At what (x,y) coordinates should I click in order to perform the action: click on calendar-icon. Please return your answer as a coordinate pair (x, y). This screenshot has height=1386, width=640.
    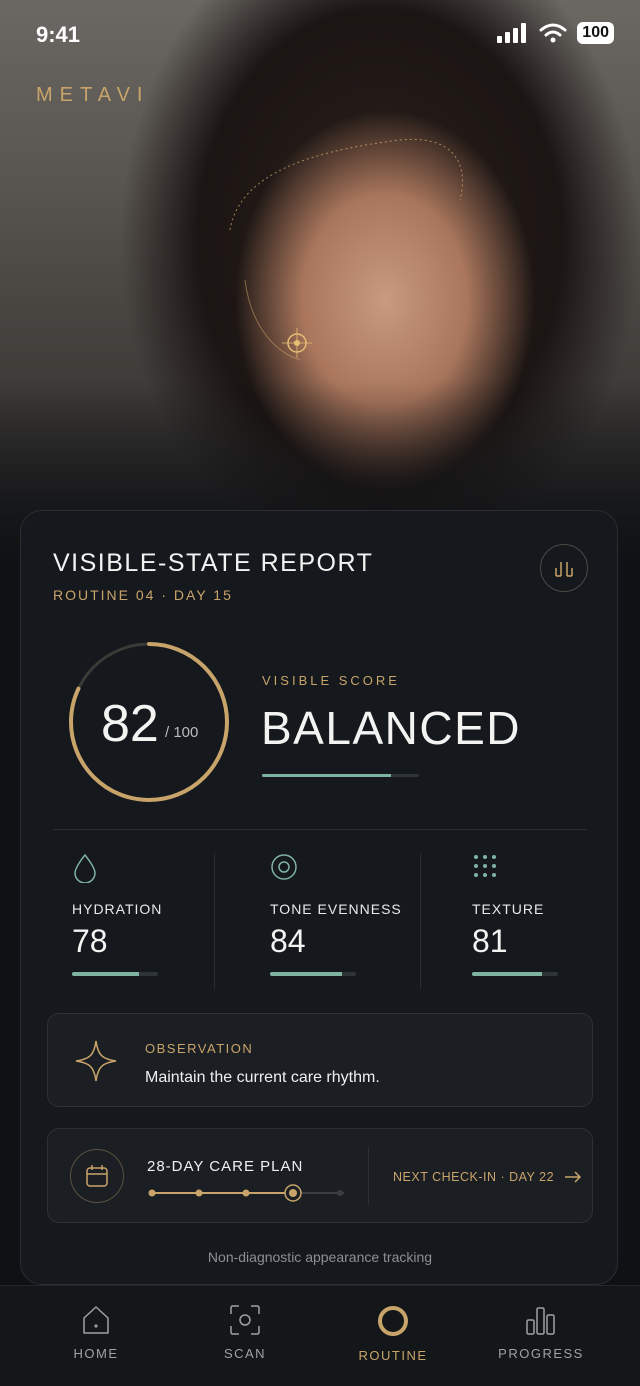
    Looking at the image, I should click on (97, 1176).